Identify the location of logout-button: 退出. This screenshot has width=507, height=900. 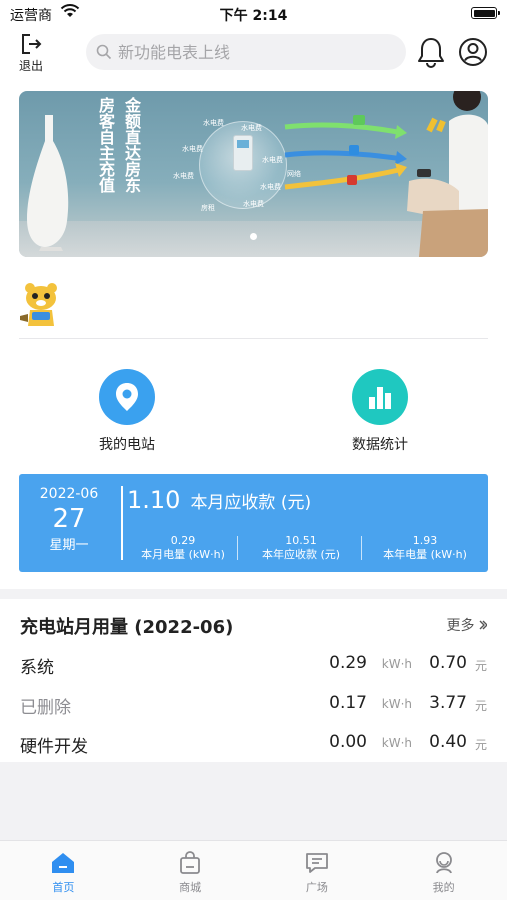
(31, 53).